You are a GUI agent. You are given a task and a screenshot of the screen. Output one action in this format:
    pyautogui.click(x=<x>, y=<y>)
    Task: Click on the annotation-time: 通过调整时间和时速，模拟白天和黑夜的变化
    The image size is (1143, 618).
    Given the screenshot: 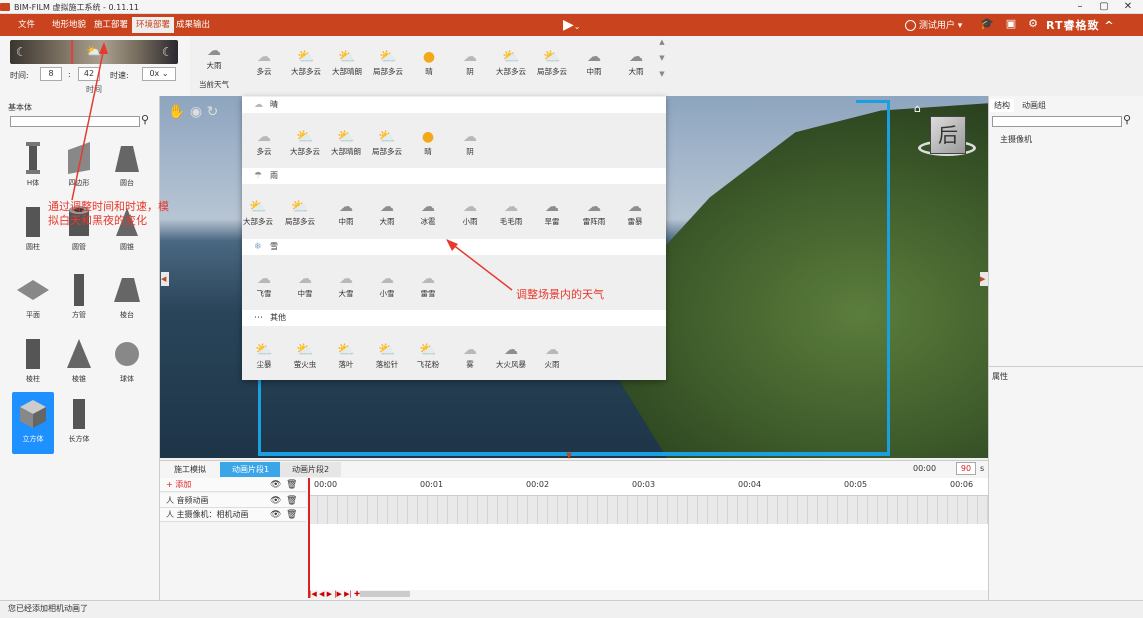 What is the action you would take?
    pyautogui.click(x=108, y=213)
    